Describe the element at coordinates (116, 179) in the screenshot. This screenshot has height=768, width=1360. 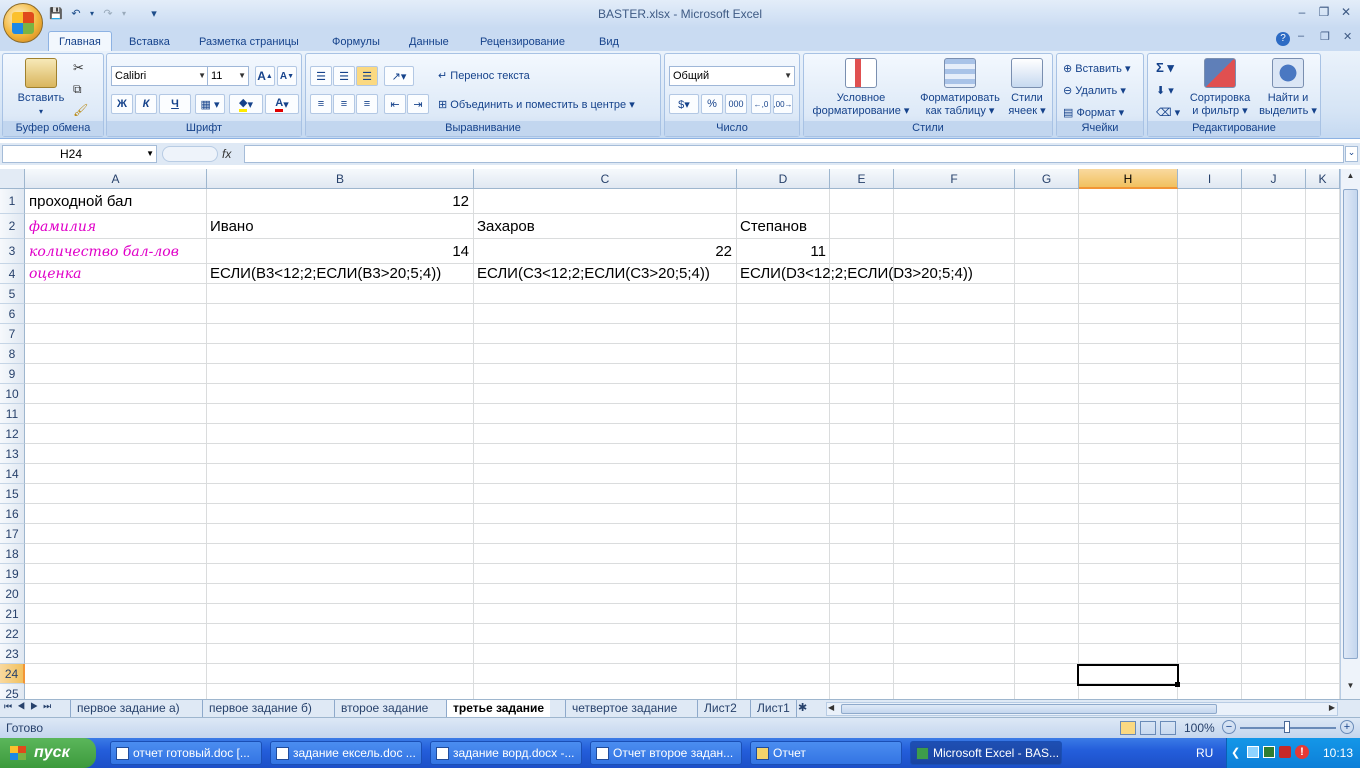
I see `column-header-A: A` at that location.